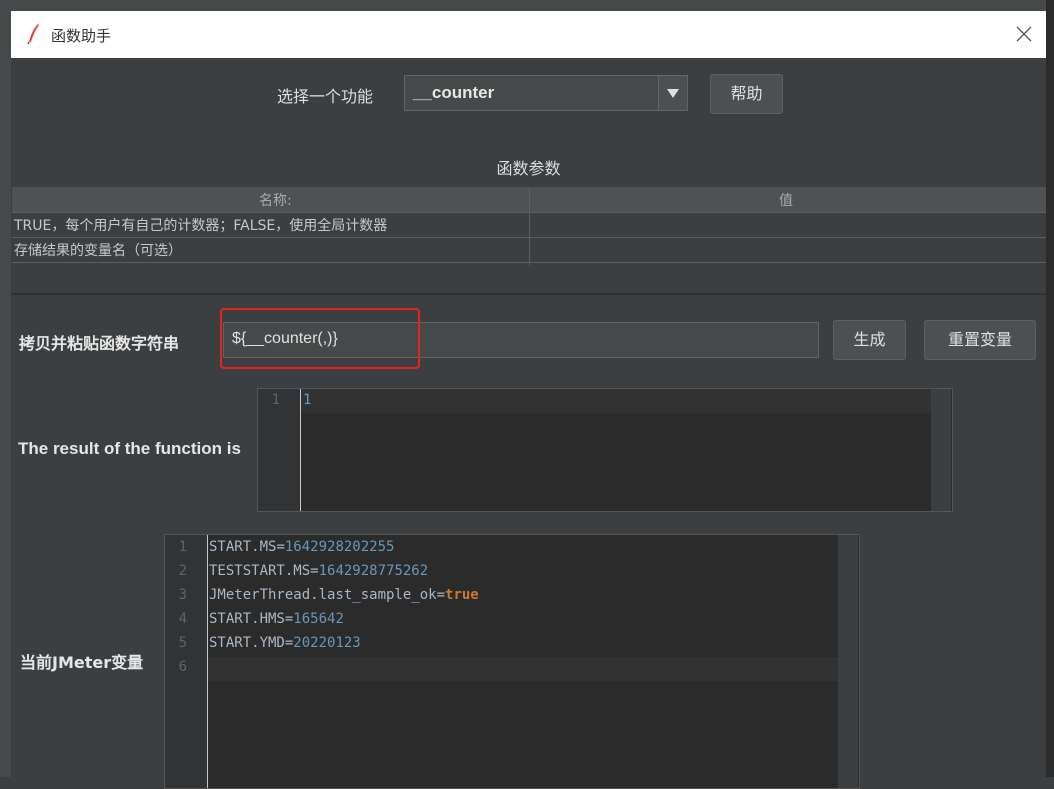 The height and width of the screenshot is (789, 1054). What do you see at coordinates (275, 201) in the screenshot?
I see `header-name: 名称:` at bounding box center [275, 201].